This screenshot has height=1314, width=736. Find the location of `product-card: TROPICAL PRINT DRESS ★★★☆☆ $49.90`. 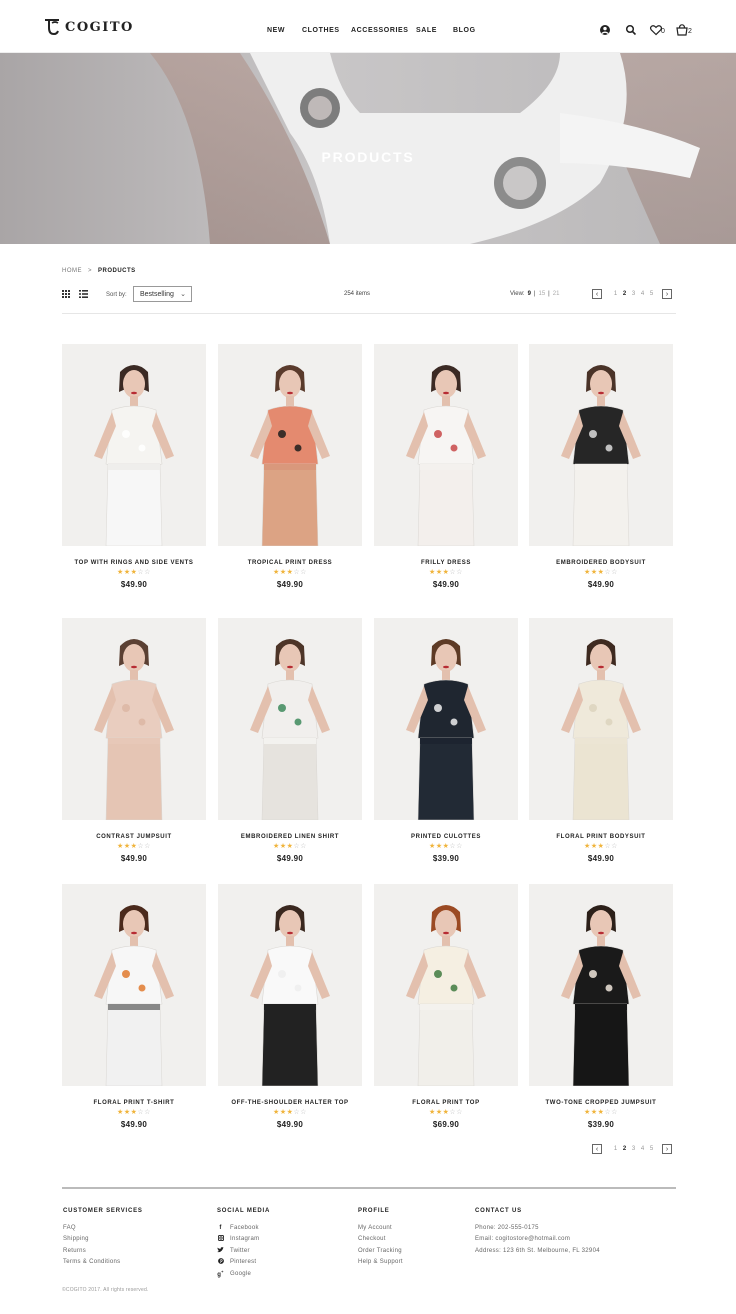

product-card: TROPICAL PRINT DRESS ★★★☆☆ $49.90 is located at coordinates (290, 466).